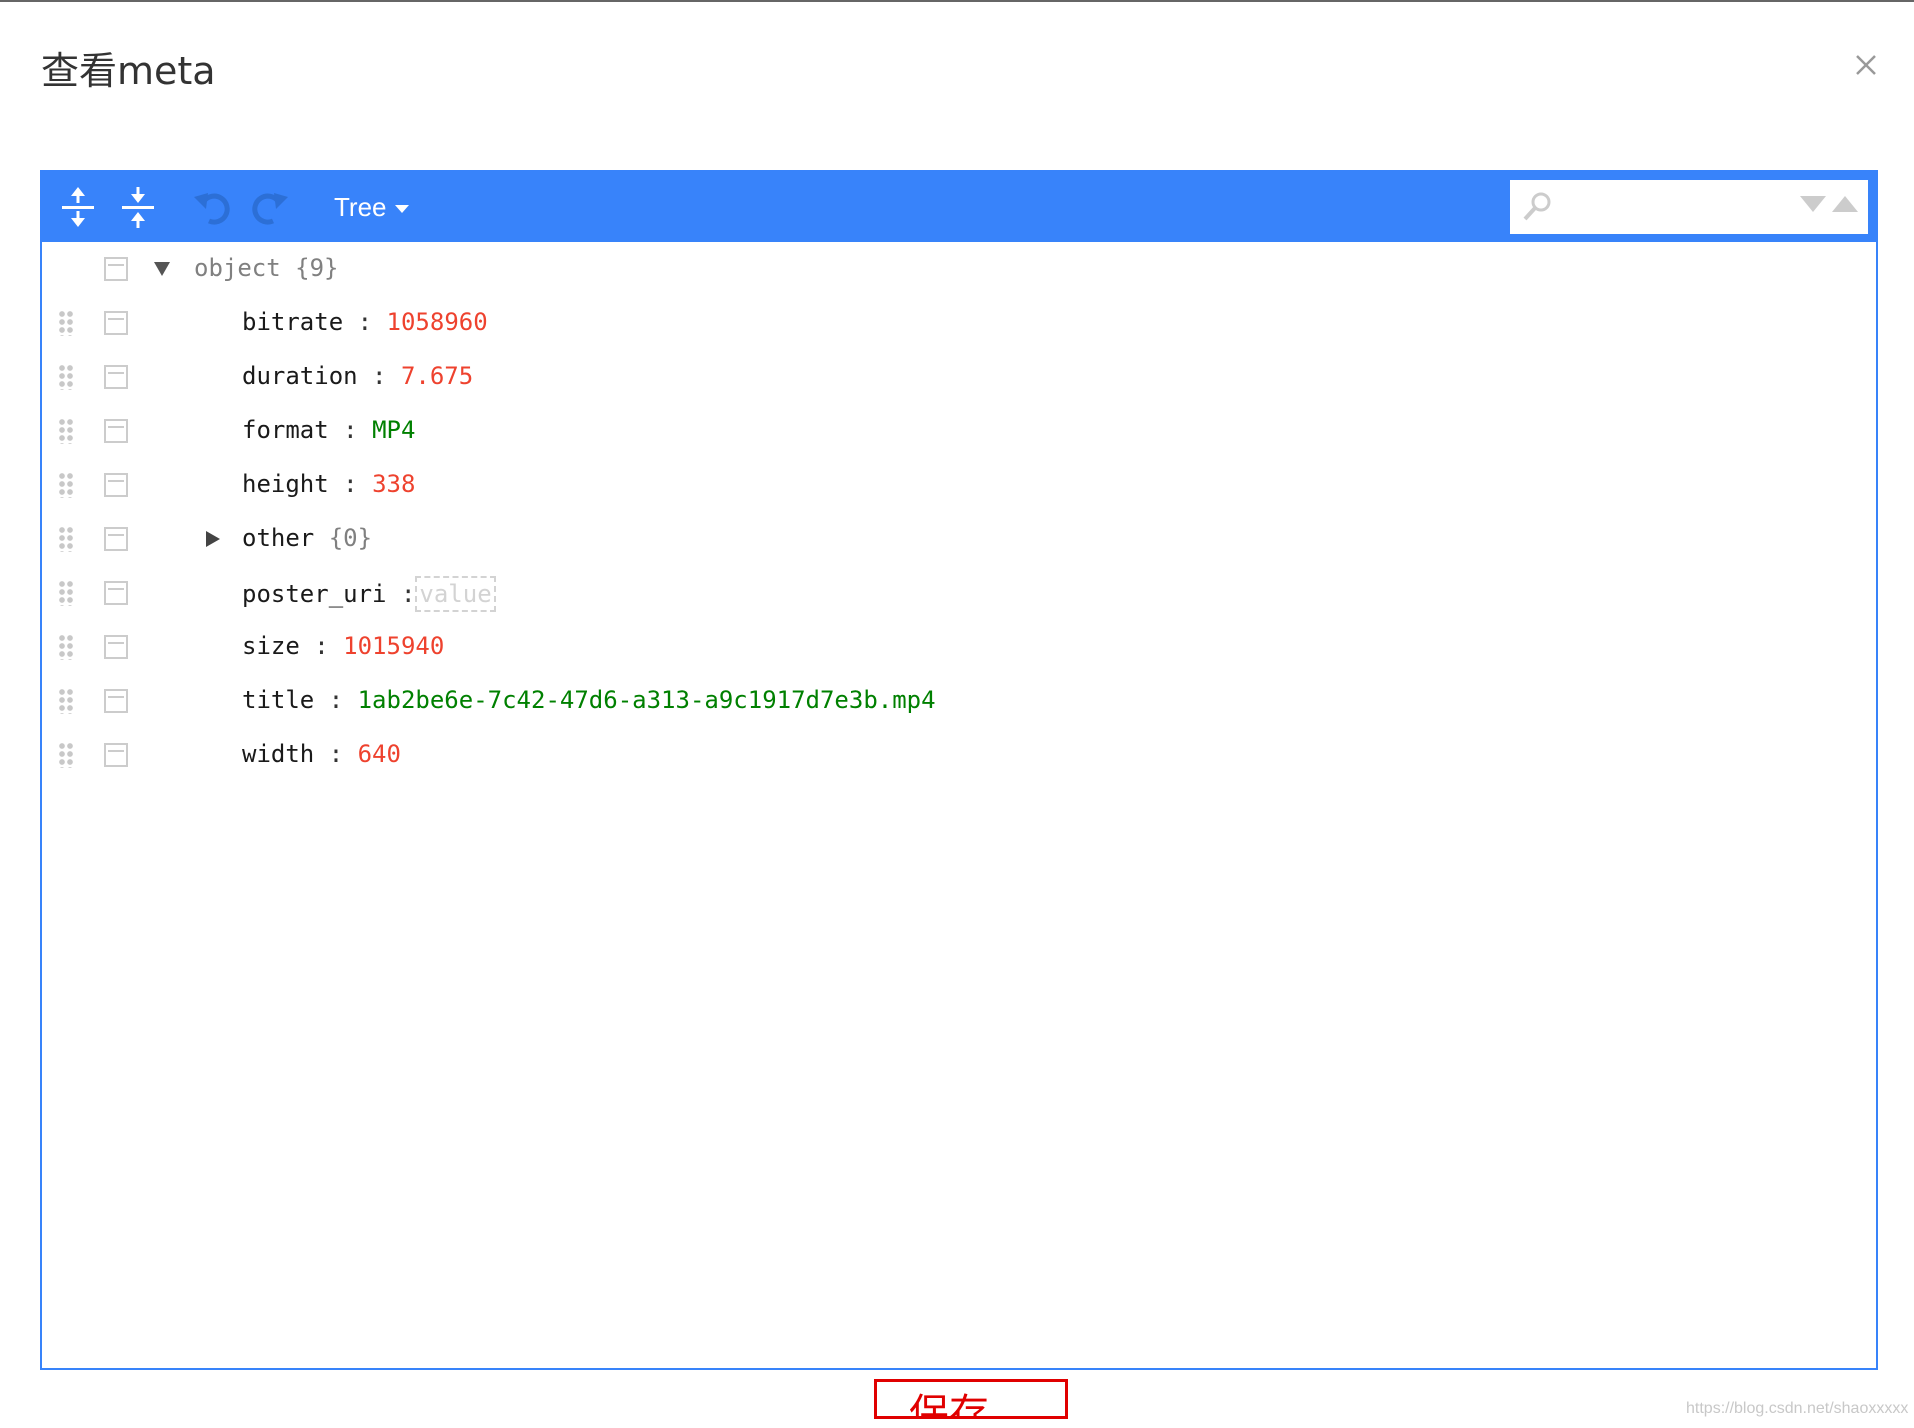  What do you see at coordinates (138, 207) in the screenshot?
I see `collapse-all-icon` at bounding box center [138, 207].